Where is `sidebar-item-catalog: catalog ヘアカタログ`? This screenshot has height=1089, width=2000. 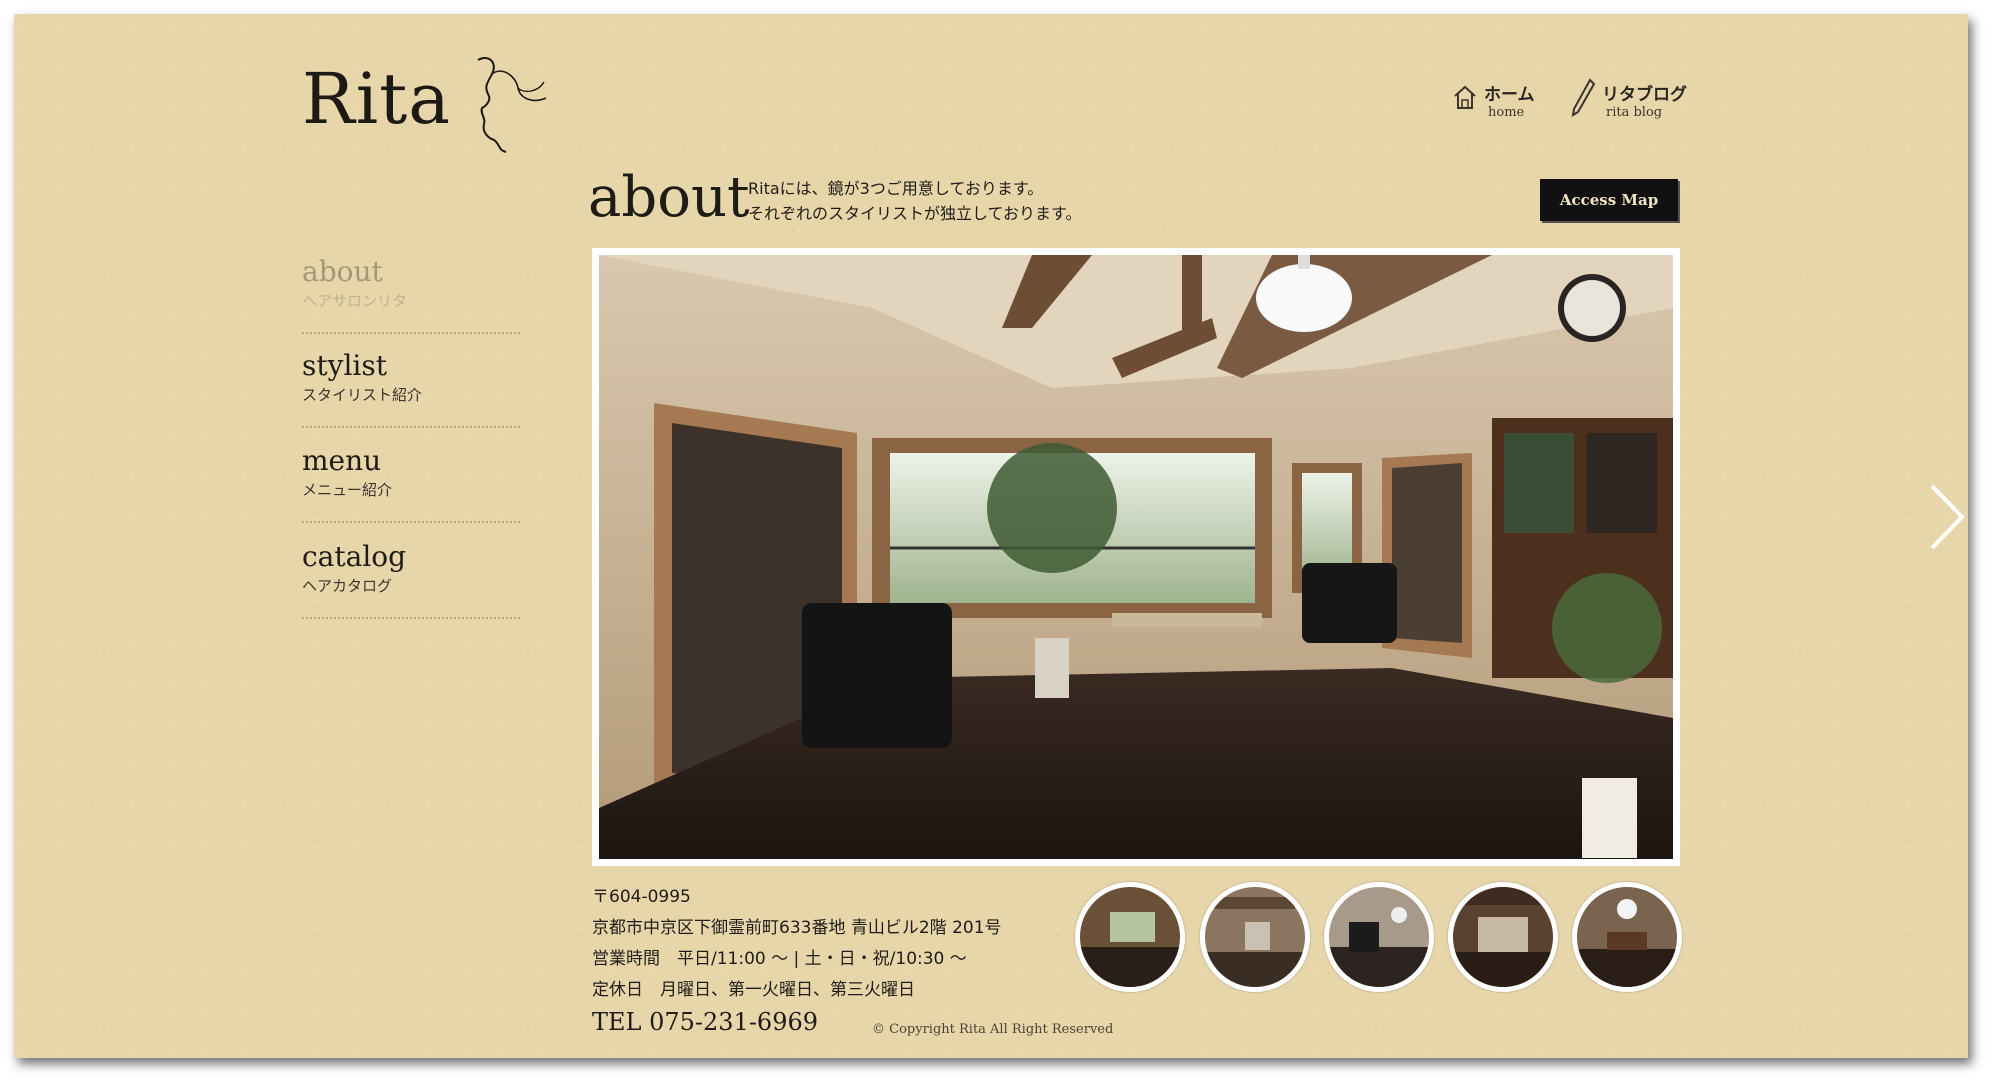
sidebar-item-catalog: catalog ヘアカタログ is located at coordinates (412, 568).